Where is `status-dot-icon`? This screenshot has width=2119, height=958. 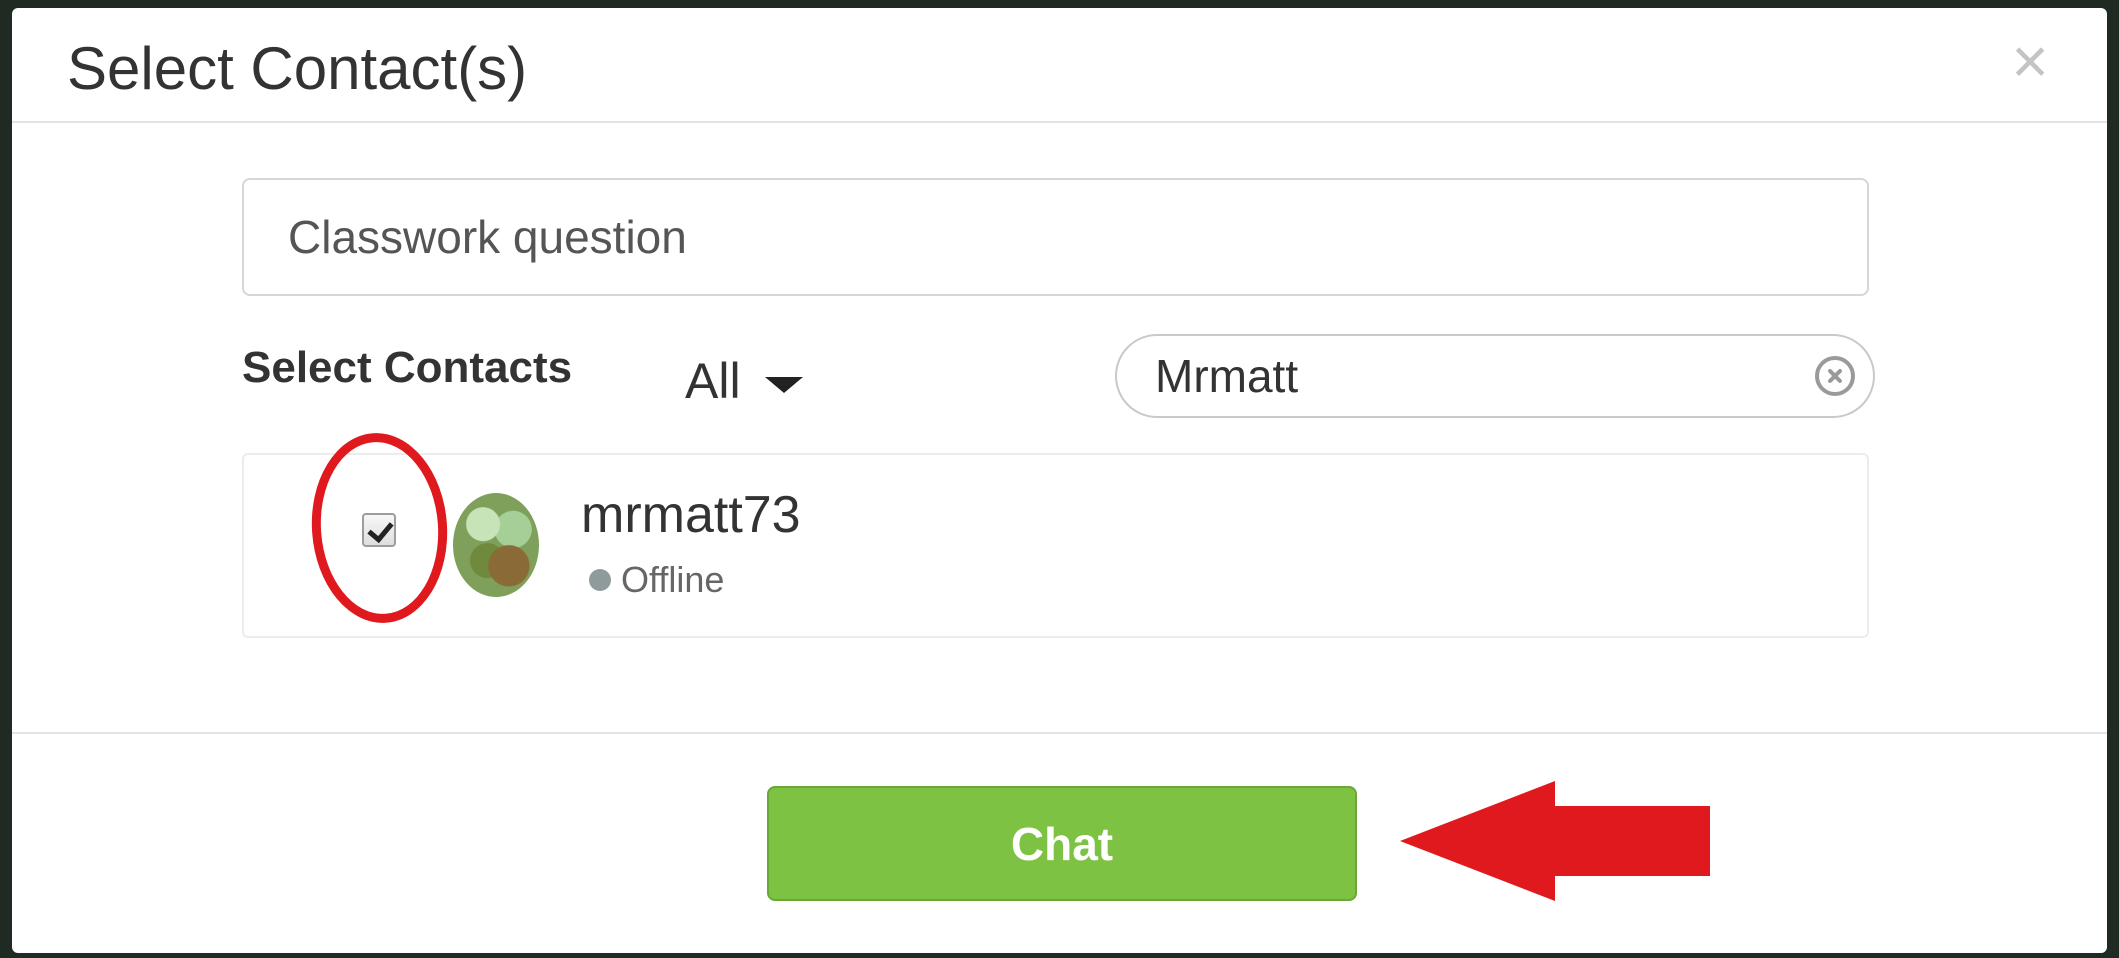 status-dot-icon is located at coordinates (600, 580).